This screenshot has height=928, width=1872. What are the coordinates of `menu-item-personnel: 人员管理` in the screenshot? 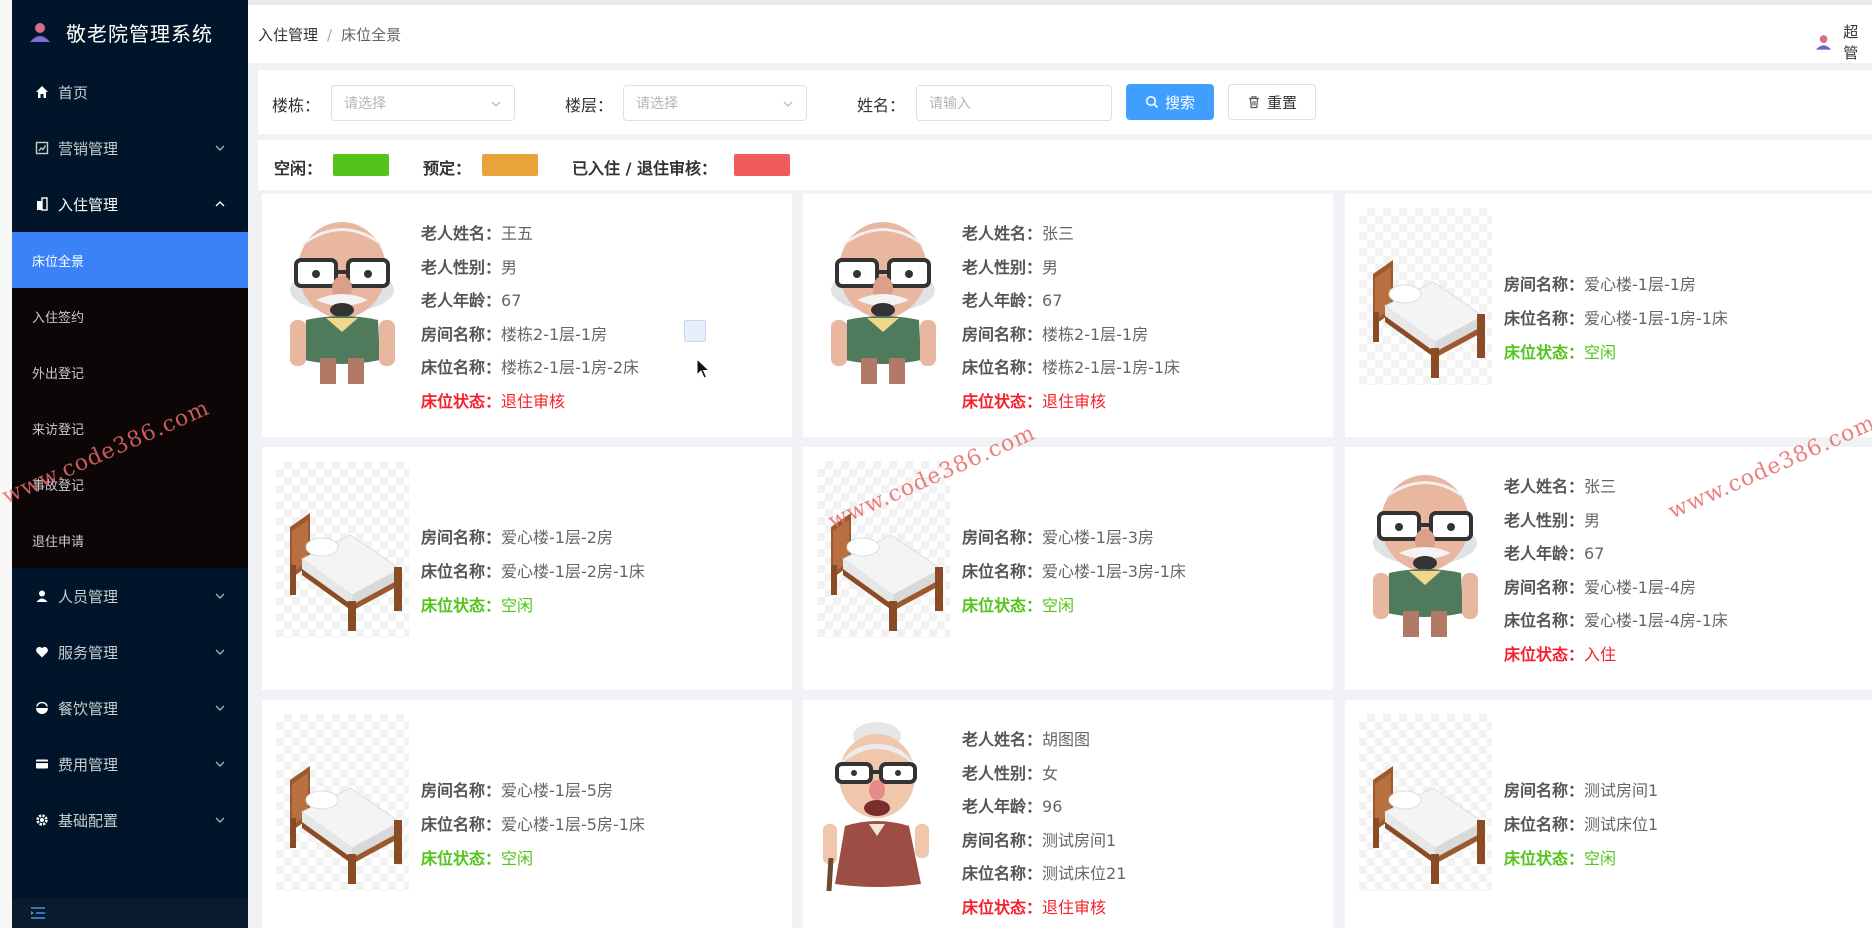 It's located at (130, 596).